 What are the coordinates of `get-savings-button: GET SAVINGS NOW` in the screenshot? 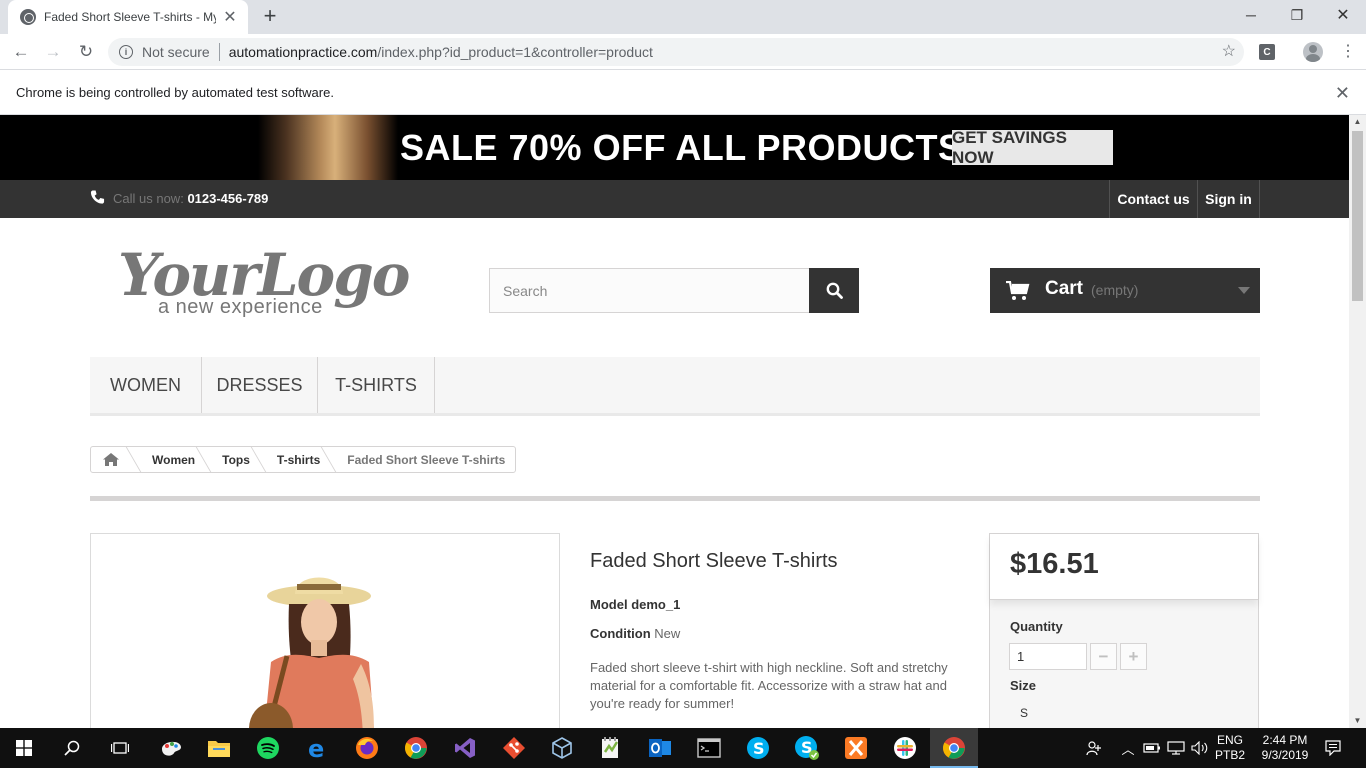 It's located at (1032, 147).